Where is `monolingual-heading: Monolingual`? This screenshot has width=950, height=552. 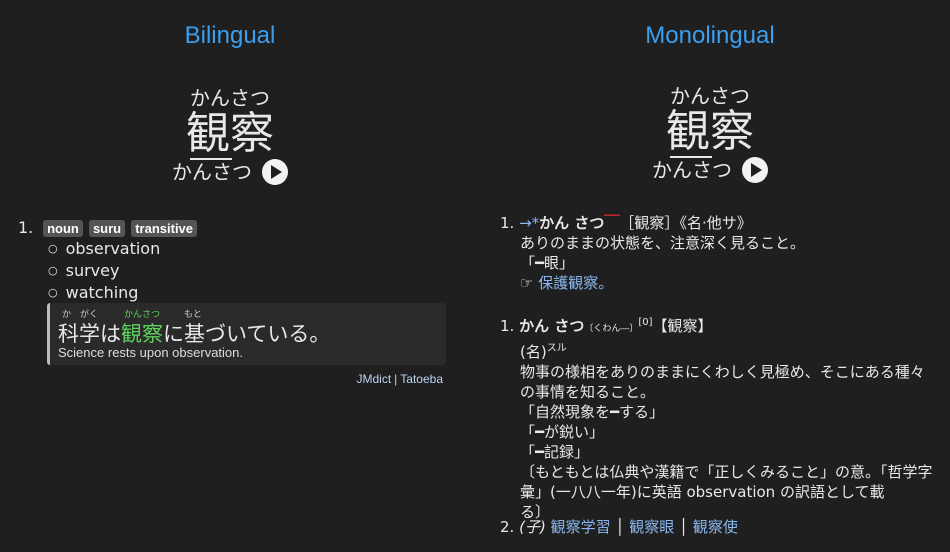
monolingual-heading: Monolingual is located at coordinates (710, 35).